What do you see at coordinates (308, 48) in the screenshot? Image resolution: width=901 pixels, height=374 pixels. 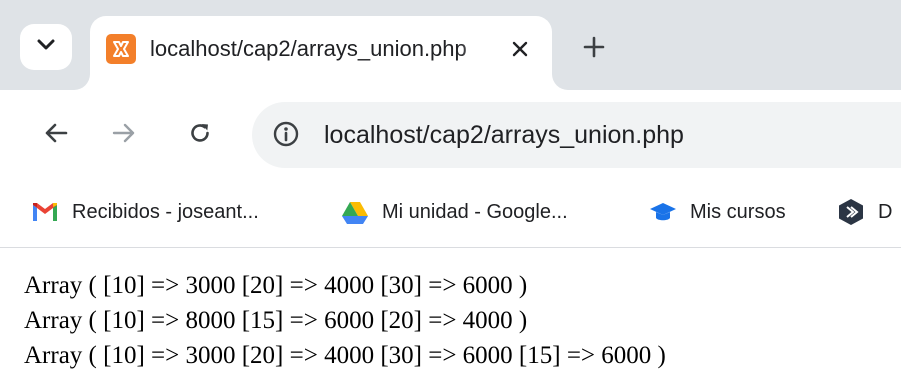 I see `tab-title: localhost/cap2/arrays_union.php` at bounding box center [308, 48].